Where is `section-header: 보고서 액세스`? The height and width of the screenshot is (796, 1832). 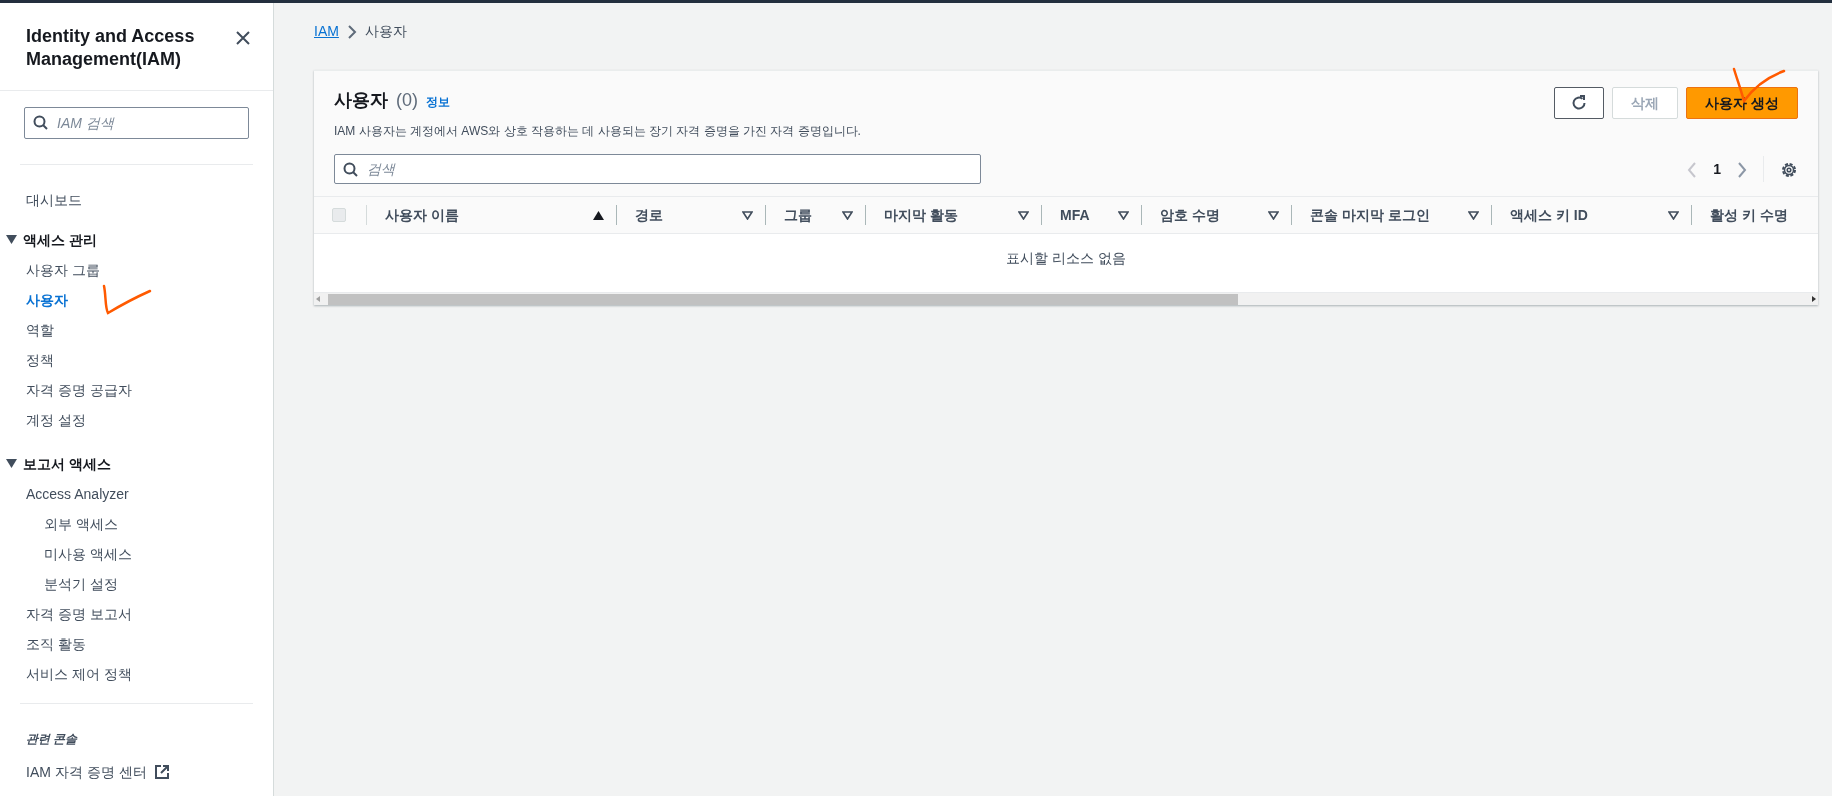 section-header: 보고서 액세스 is located at coordinates (67, 463).